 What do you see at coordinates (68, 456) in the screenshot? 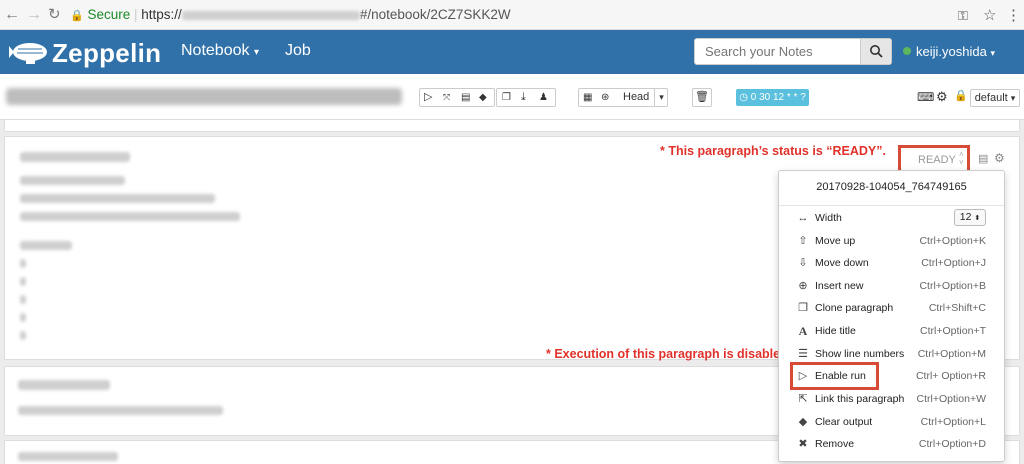
I see `following-paragraph-content-redacted` at bounding box center [68, 456].